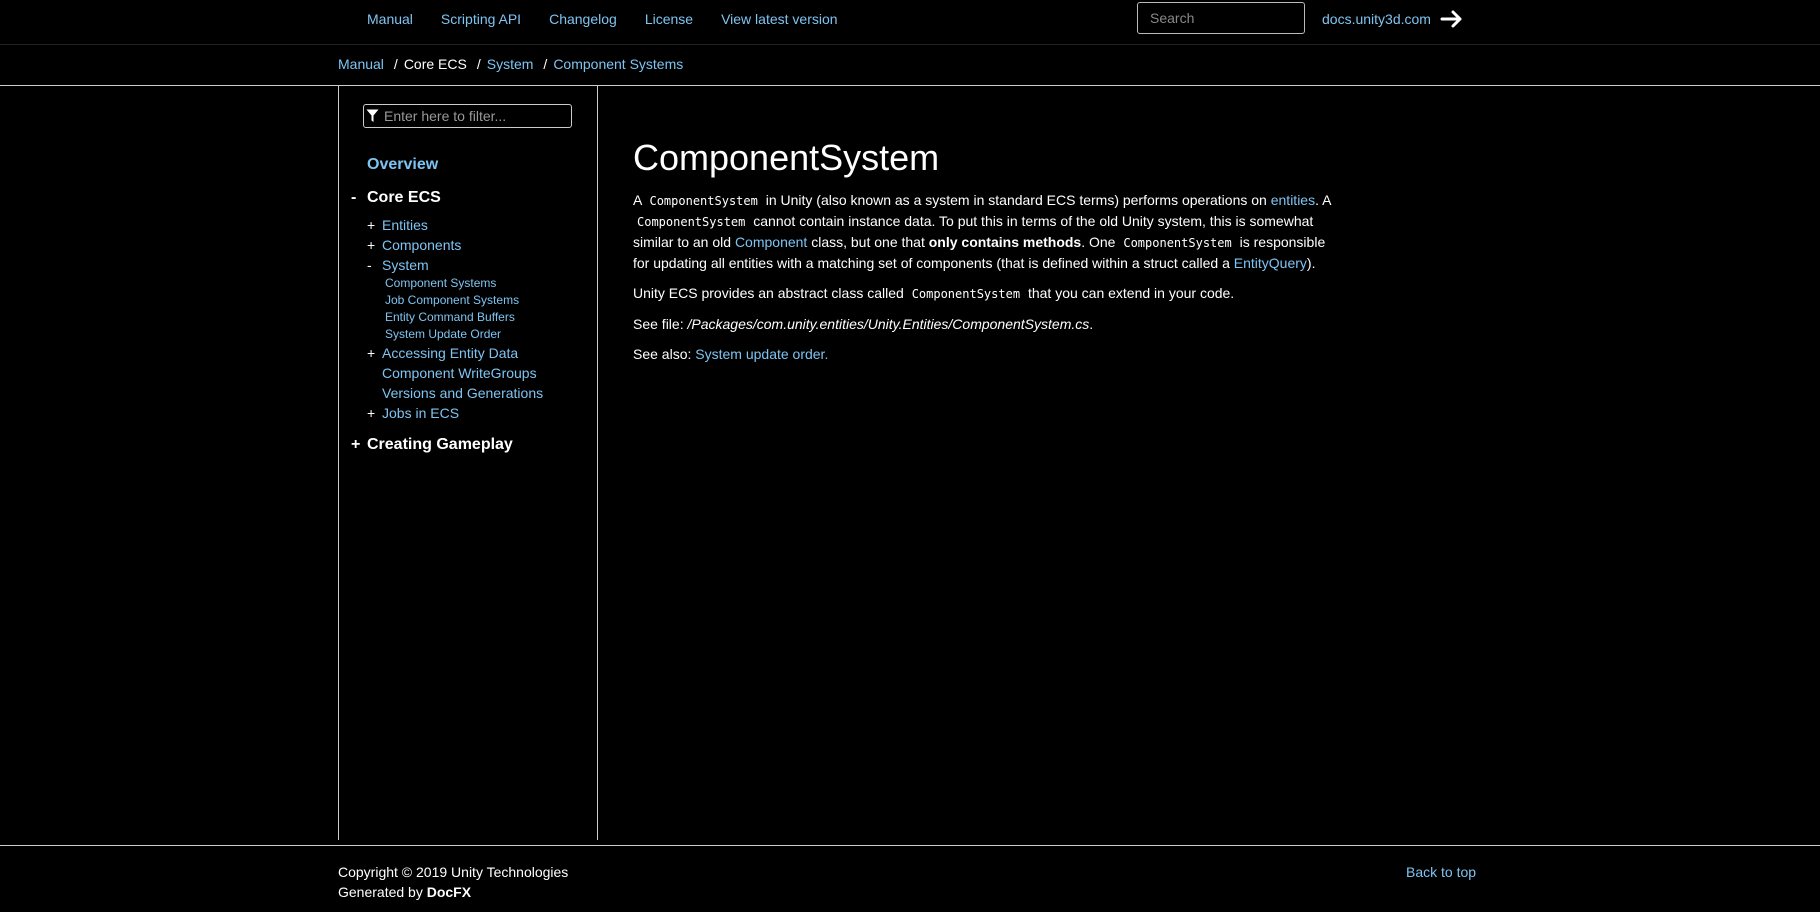 This screenshot has width=1820, height=912. What do you see at coordinates (452, 300) in the screenshot?
I see `toc-job-component-systems: Job Component Systems` at bounding box center [452, 300].